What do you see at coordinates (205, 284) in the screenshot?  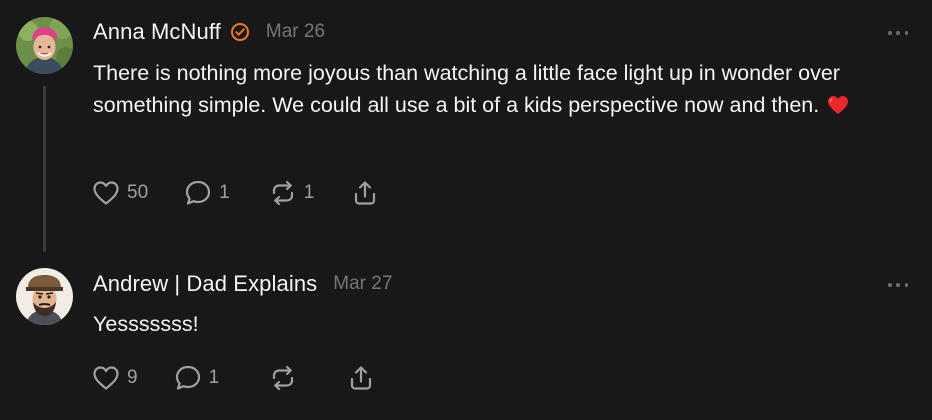 I see `username: Andrew | Dad Explains` at bounding box center [205, 284].